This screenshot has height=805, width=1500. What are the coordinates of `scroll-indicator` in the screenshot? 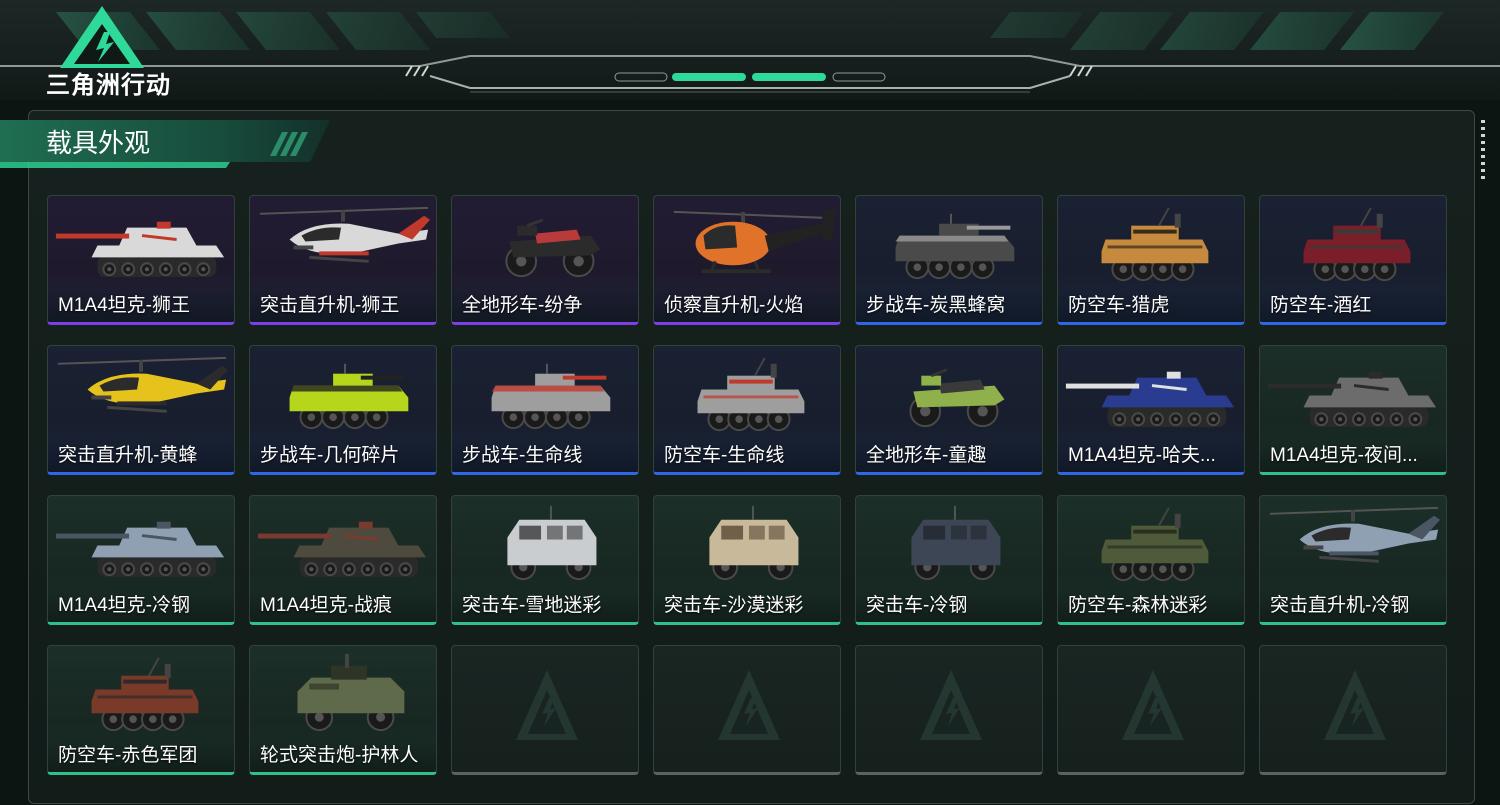 It's located at (1483, 150).